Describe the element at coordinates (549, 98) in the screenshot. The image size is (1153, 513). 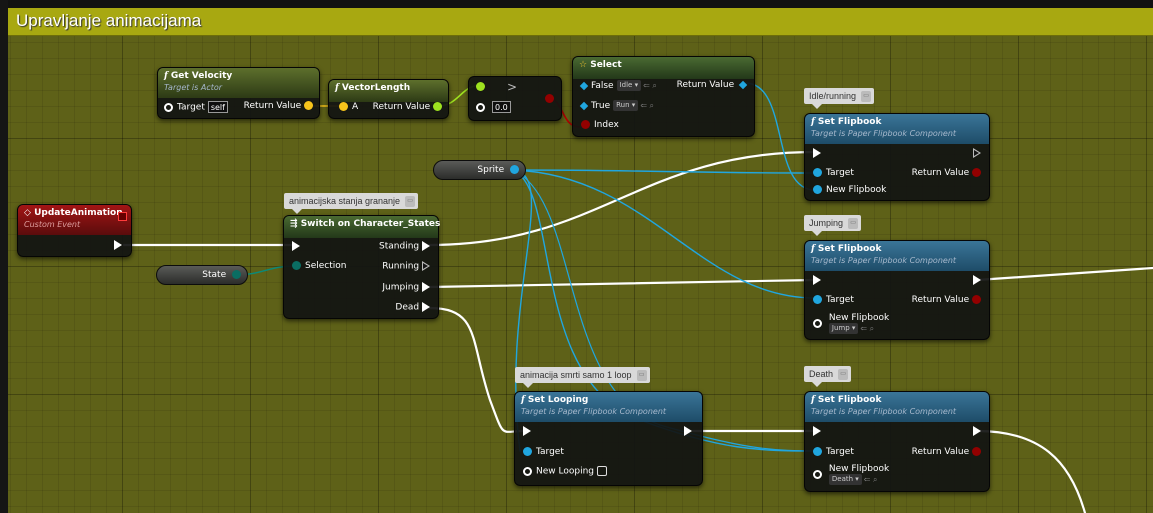
I see `compare-bool-pin` at that location.